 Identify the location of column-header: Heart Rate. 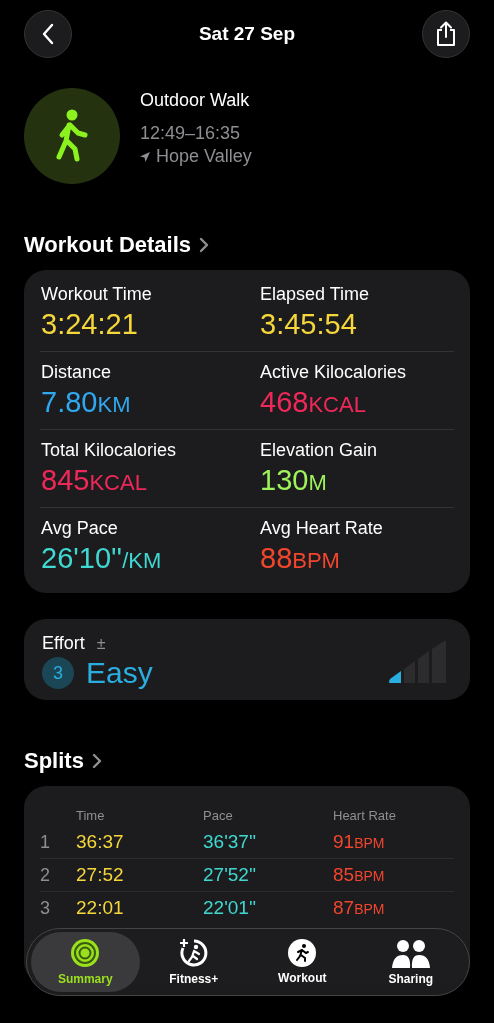
(365, 815).